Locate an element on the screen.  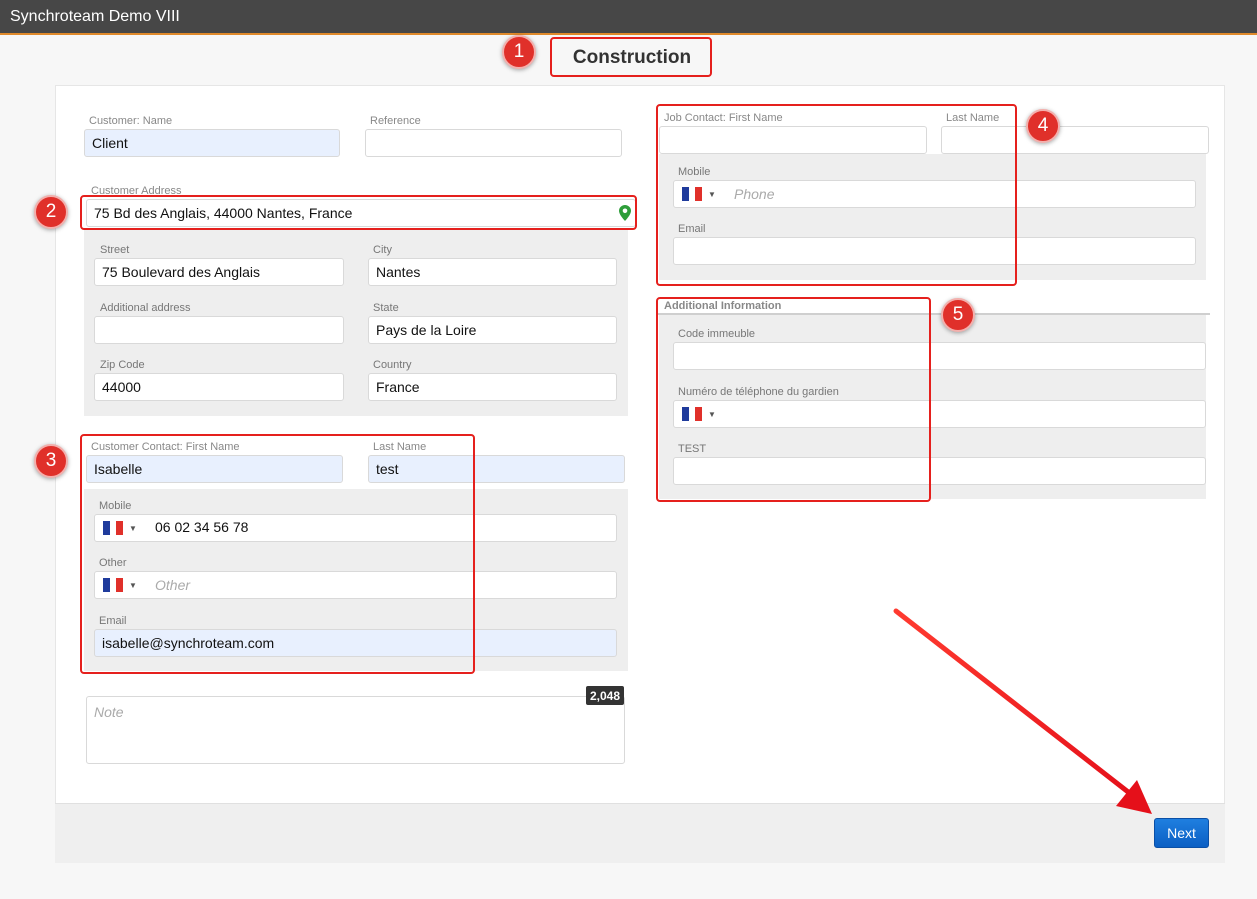
annotation-arrow-icon is located at coordinates (1022, 711).